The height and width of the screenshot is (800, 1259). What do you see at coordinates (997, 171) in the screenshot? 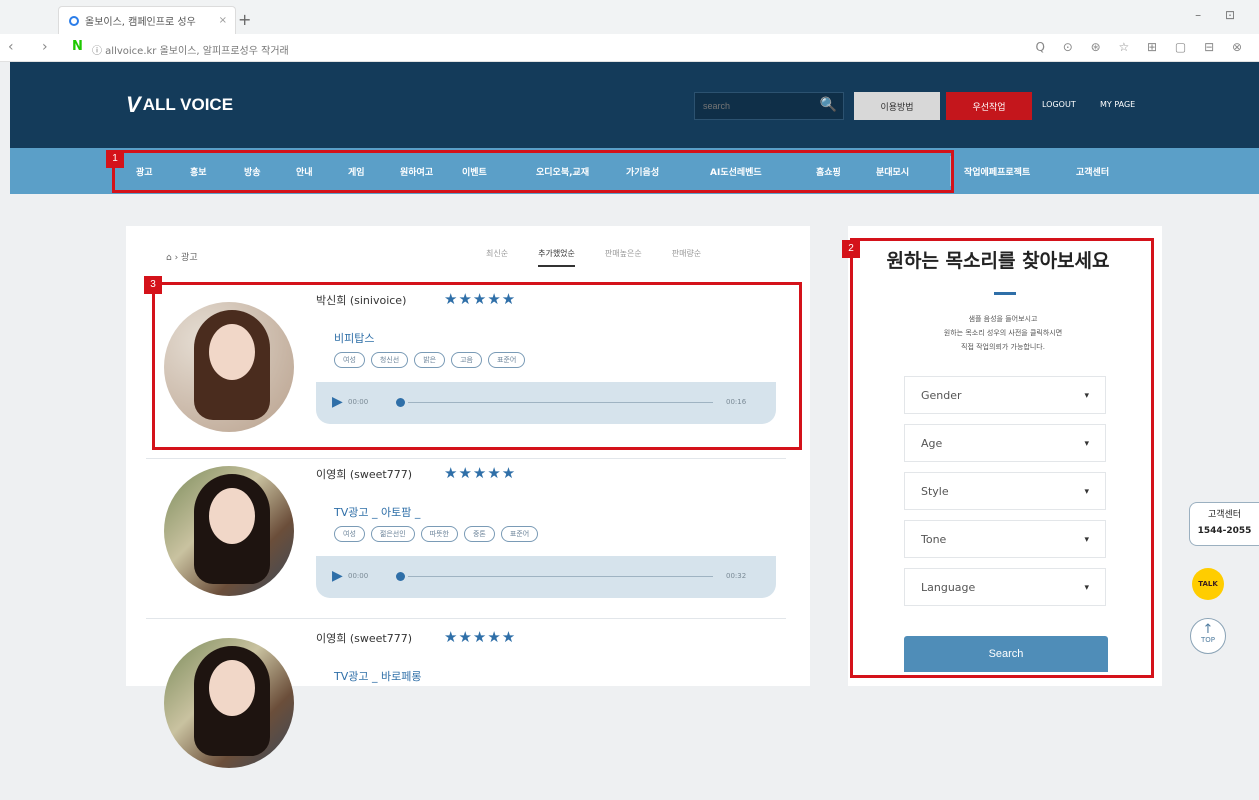
I see `nav-item-project: 작업에페프로젝트` at bounding box center [997, 171].